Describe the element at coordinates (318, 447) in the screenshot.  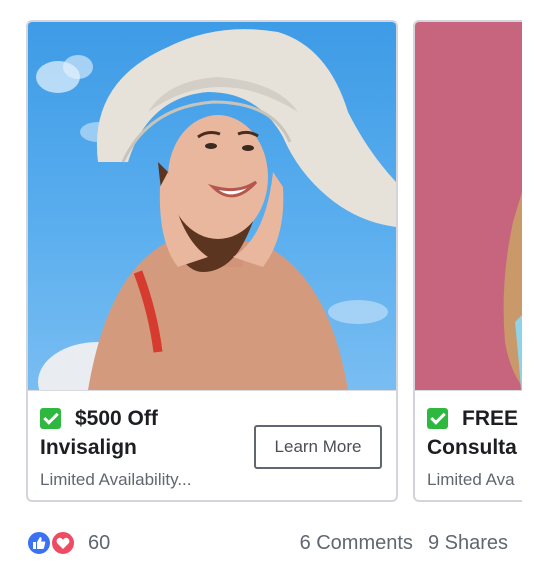
I see `learn-more-button: Learn More` at that location.